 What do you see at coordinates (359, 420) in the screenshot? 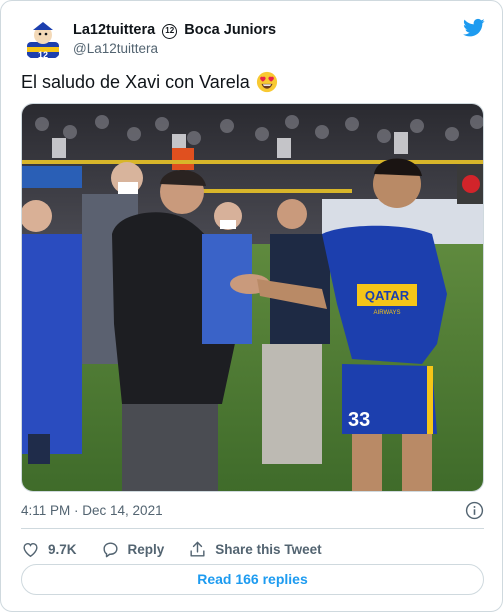
I see `shirt-number-text: 33` at bounding box center [359, 420].